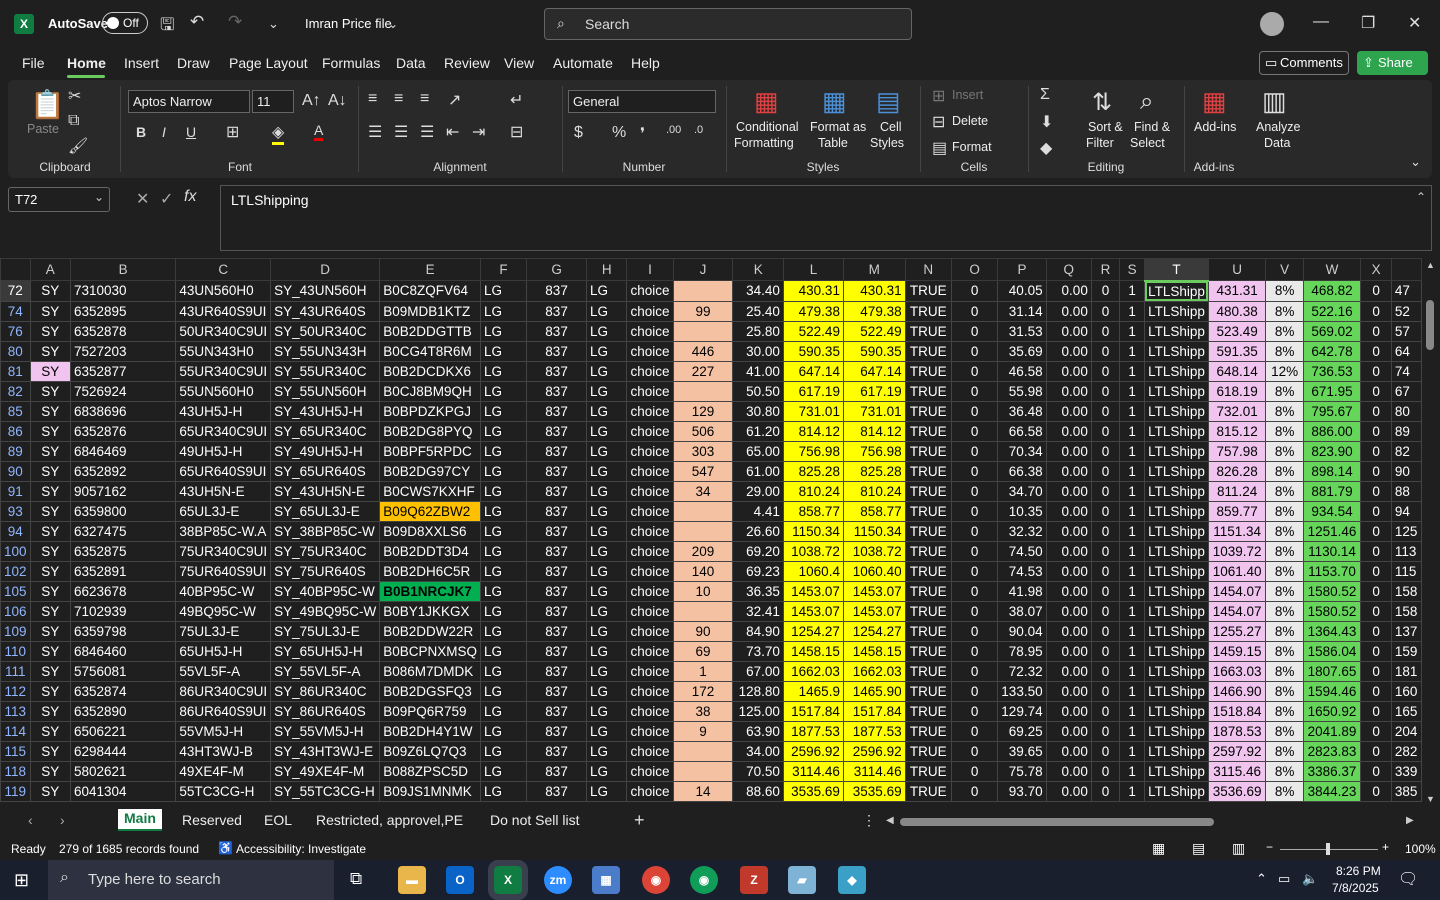 This screenshot has height=900, width=1440. I want to click on cell-c: 40BP95C-W, so click(223, 591).